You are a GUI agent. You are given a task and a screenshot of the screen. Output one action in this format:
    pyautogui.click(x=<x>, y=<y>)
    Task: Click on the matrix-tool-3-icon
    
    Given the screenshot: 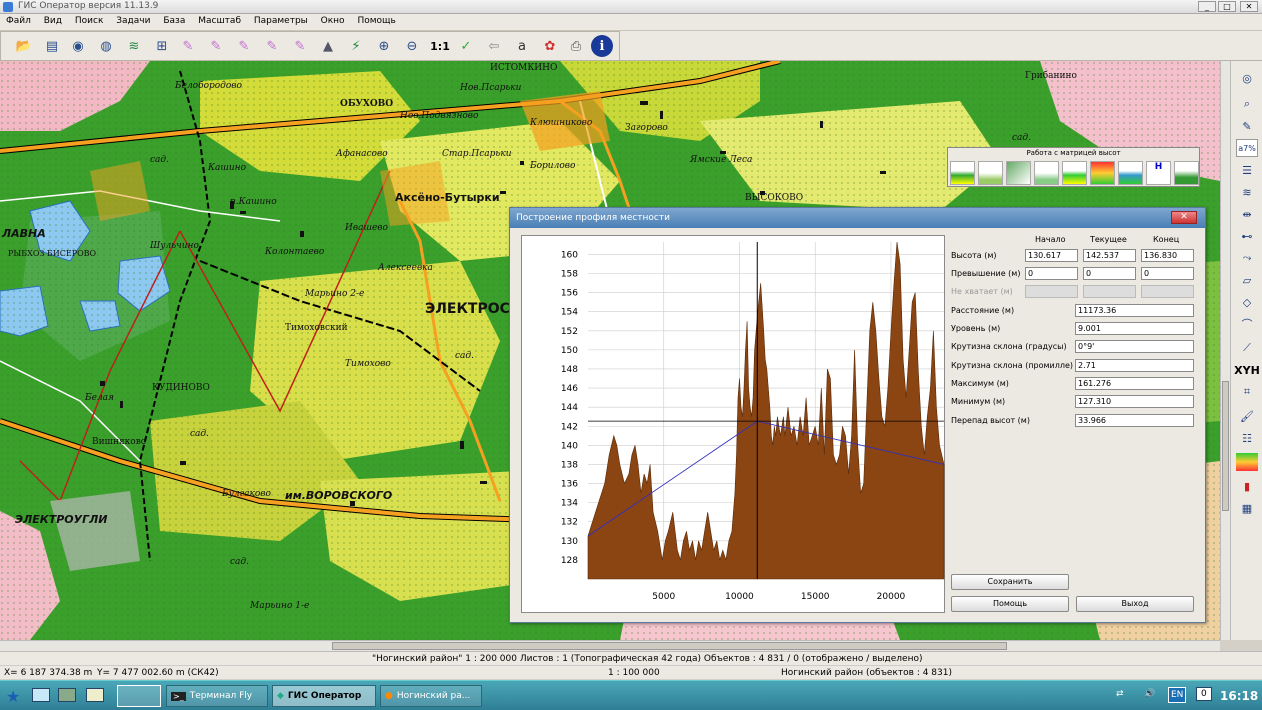 What is the action you would take?
    pyautogui.click(x=1018, y=173)
    